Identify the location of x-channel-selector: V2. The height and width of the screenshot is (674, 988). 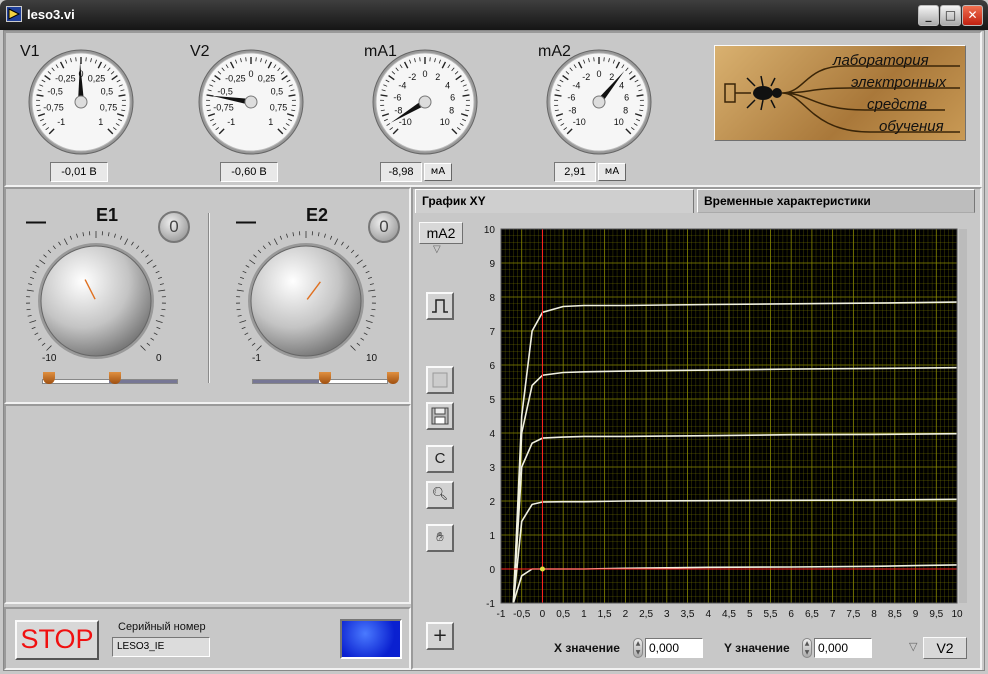
(945, 648).